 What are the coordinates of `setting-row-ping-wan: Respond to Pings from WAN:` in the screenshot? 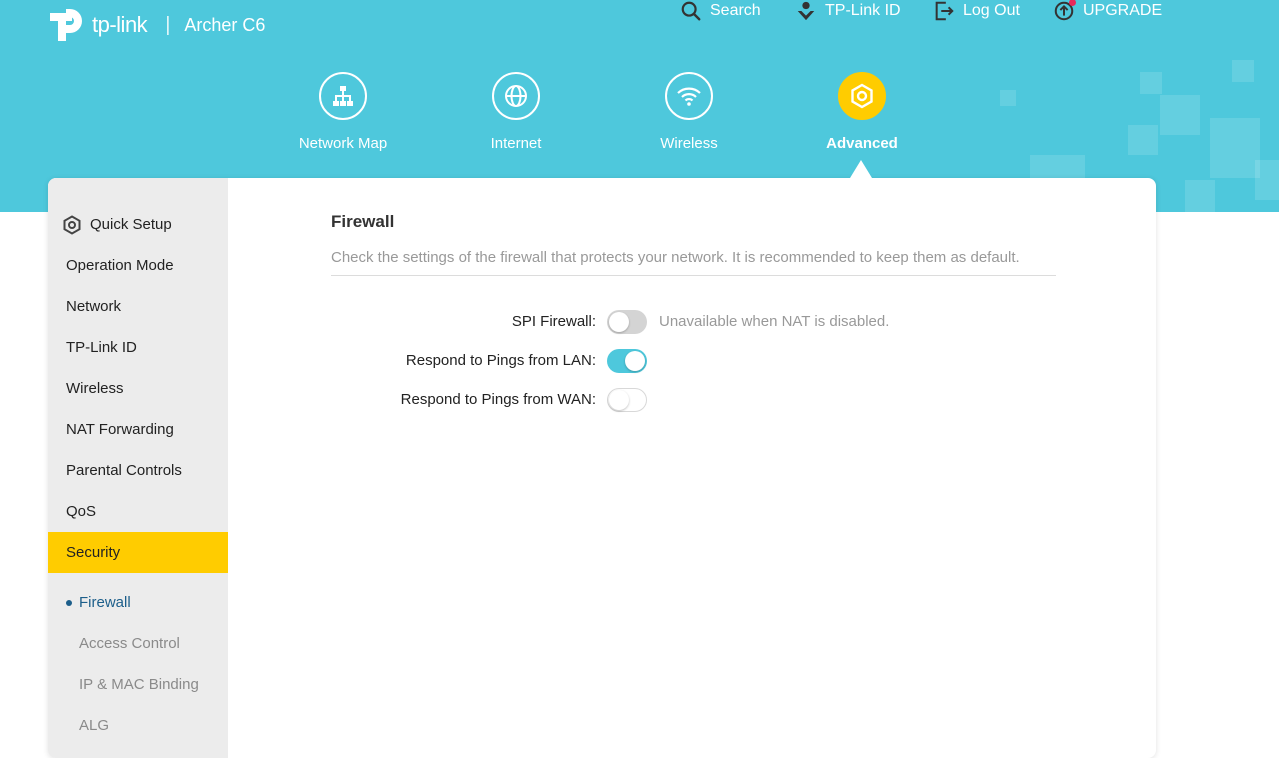 It's located at (693, 400).